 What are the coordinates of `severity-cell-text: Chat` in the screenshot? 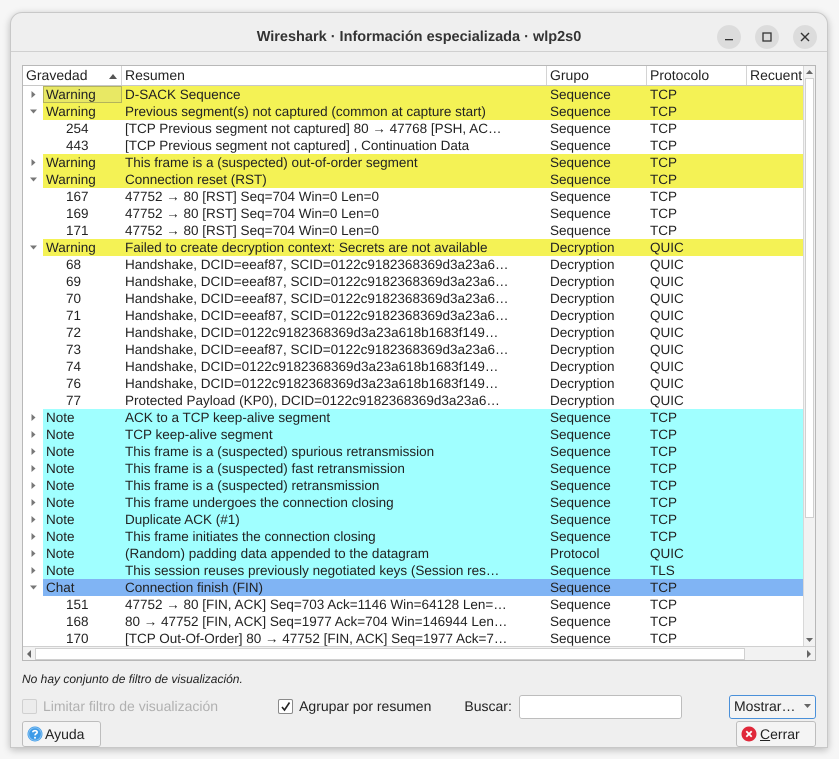 It's located at (60, 587).